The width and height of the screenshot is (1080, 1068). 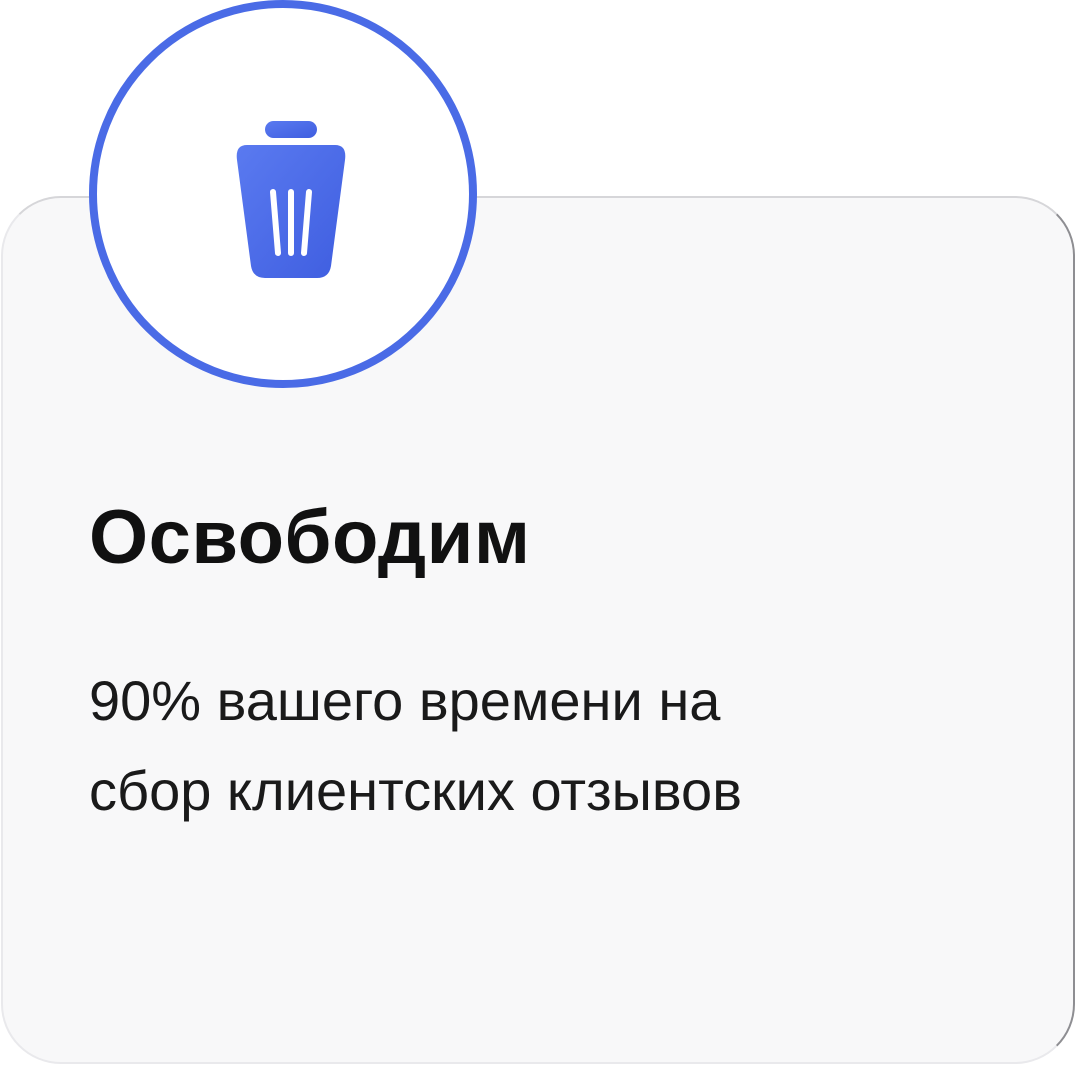 I want to click on description-line: 90% вашего времени на, so click(x=405, y=700).